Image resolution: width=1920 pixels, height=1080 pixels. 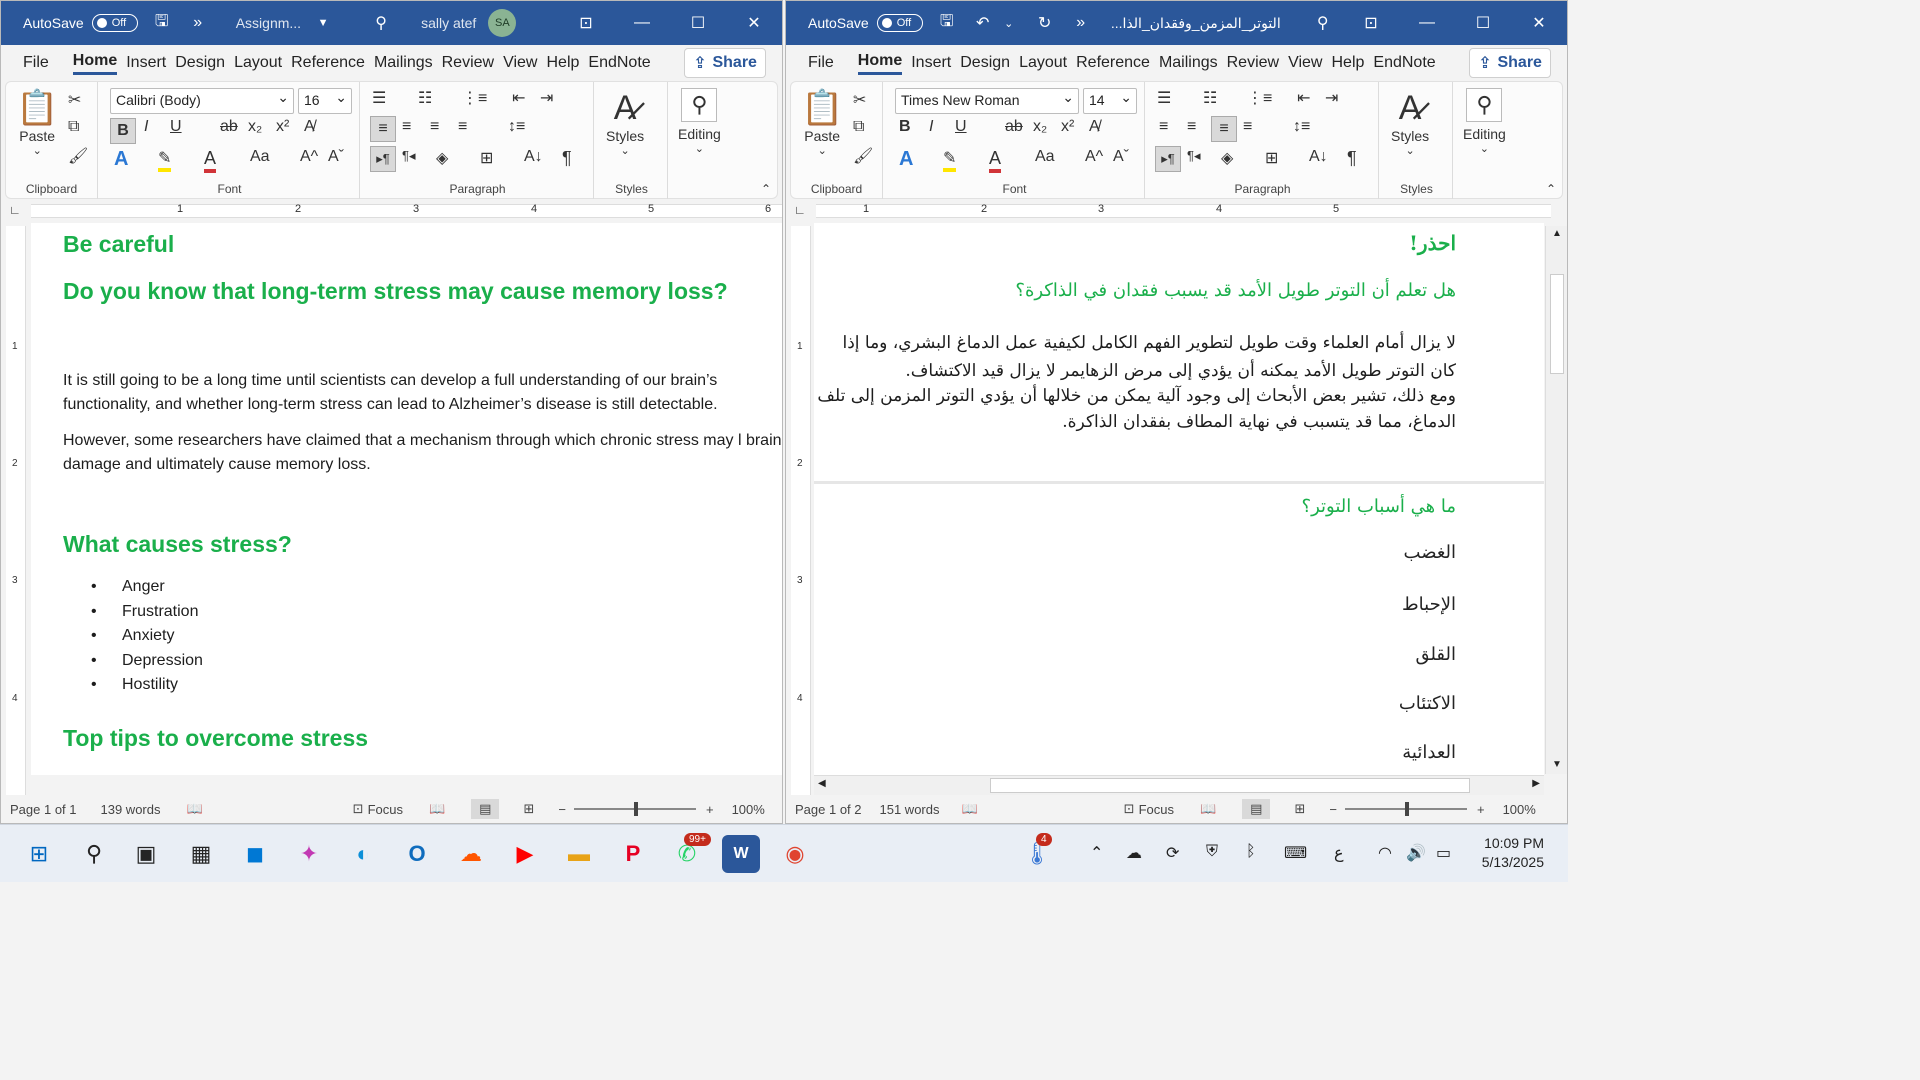 I want to click on shading-icon: ◈, so click(x=1227, y=158).